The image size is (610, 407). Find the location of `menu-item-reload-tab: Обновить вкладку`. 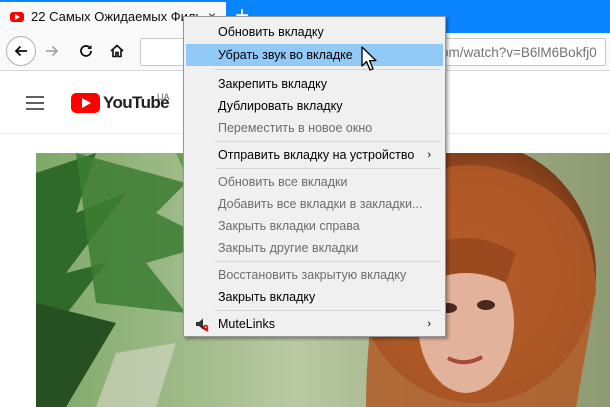

menu-item-reload-tab: Обновить вкладку is located at coordinates (314, 32).